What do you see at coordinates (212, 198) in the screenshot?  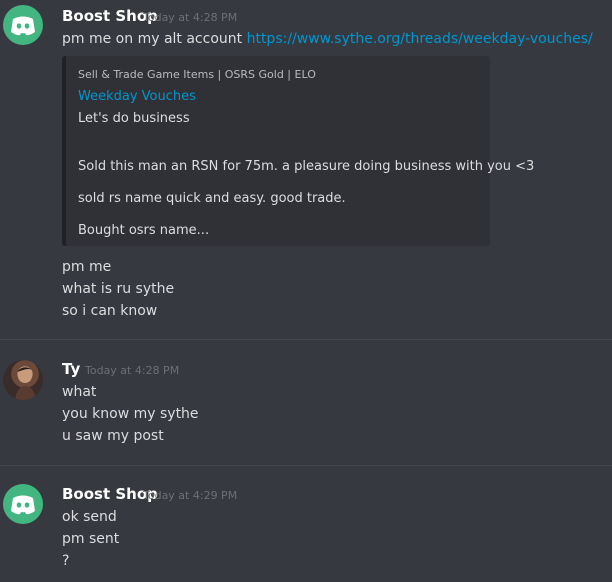 I see `embed-description-line: sold rs name quick and easy. good trade.` at bounding box center [212, 198].